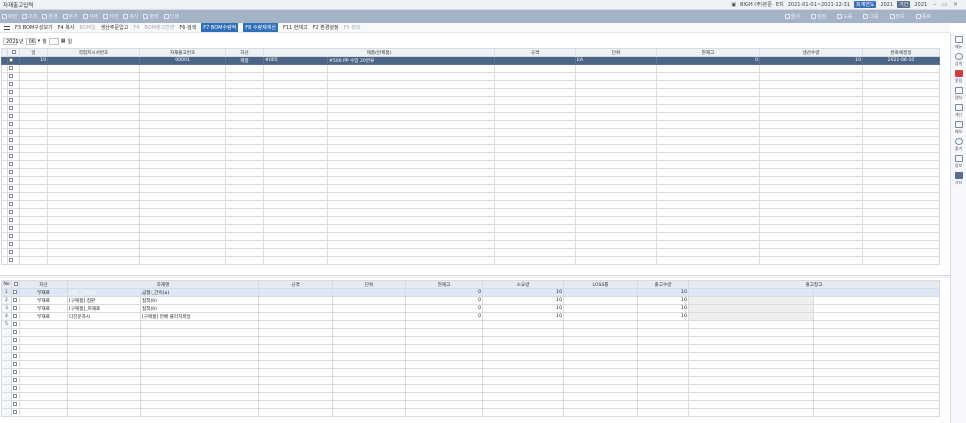  What do you see at coordinates (470, 308) in the screenshot?
I see `table-row: 3 부재료 [구매품]_피재료 접착(0) 0 10 10` at bounding box center [470, 308].